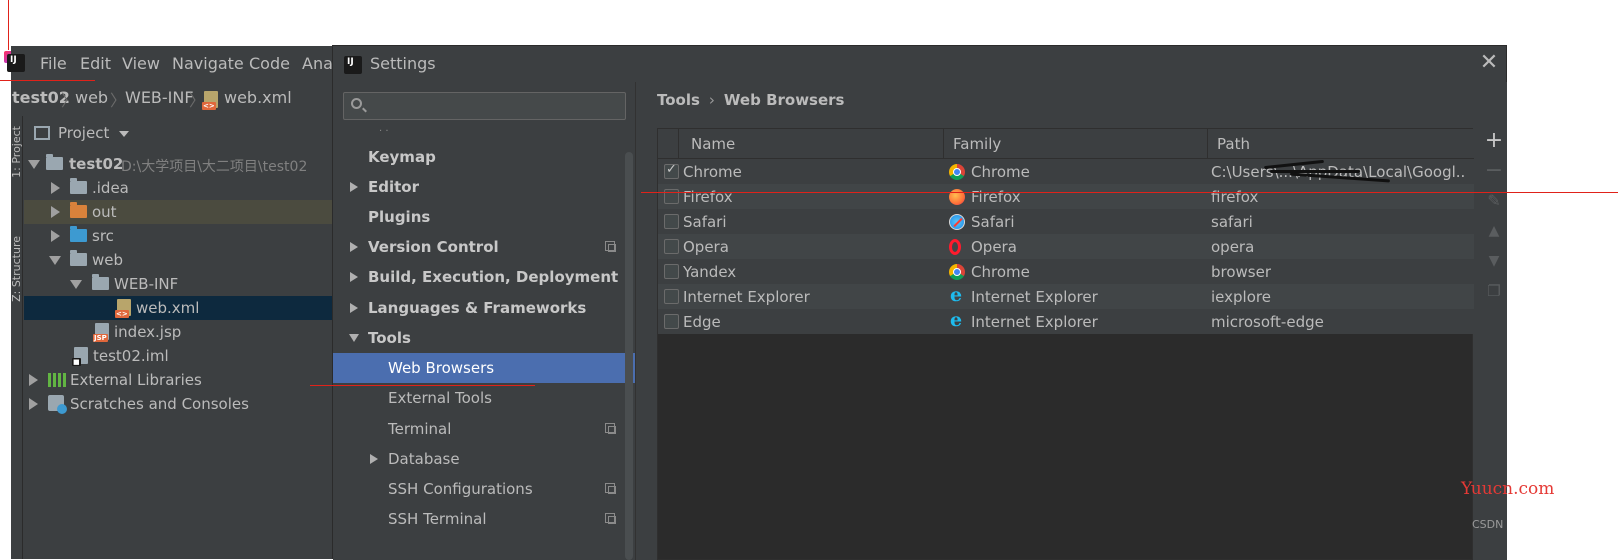  Describe the element at coordinates (124, 134) in the screenshot. I see `chevron-down-icon` at that location.